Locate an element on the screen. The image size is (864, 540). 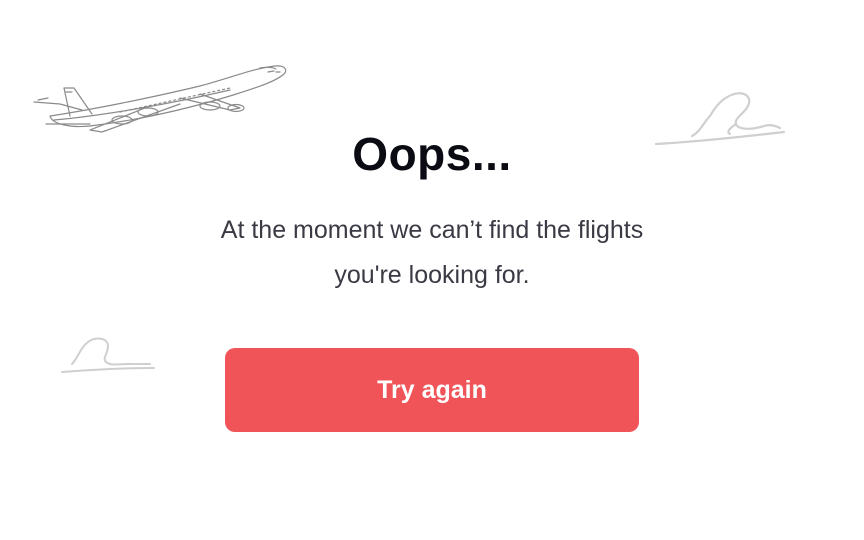
airplane-illustration-icon is located at coordinates (160, 99).